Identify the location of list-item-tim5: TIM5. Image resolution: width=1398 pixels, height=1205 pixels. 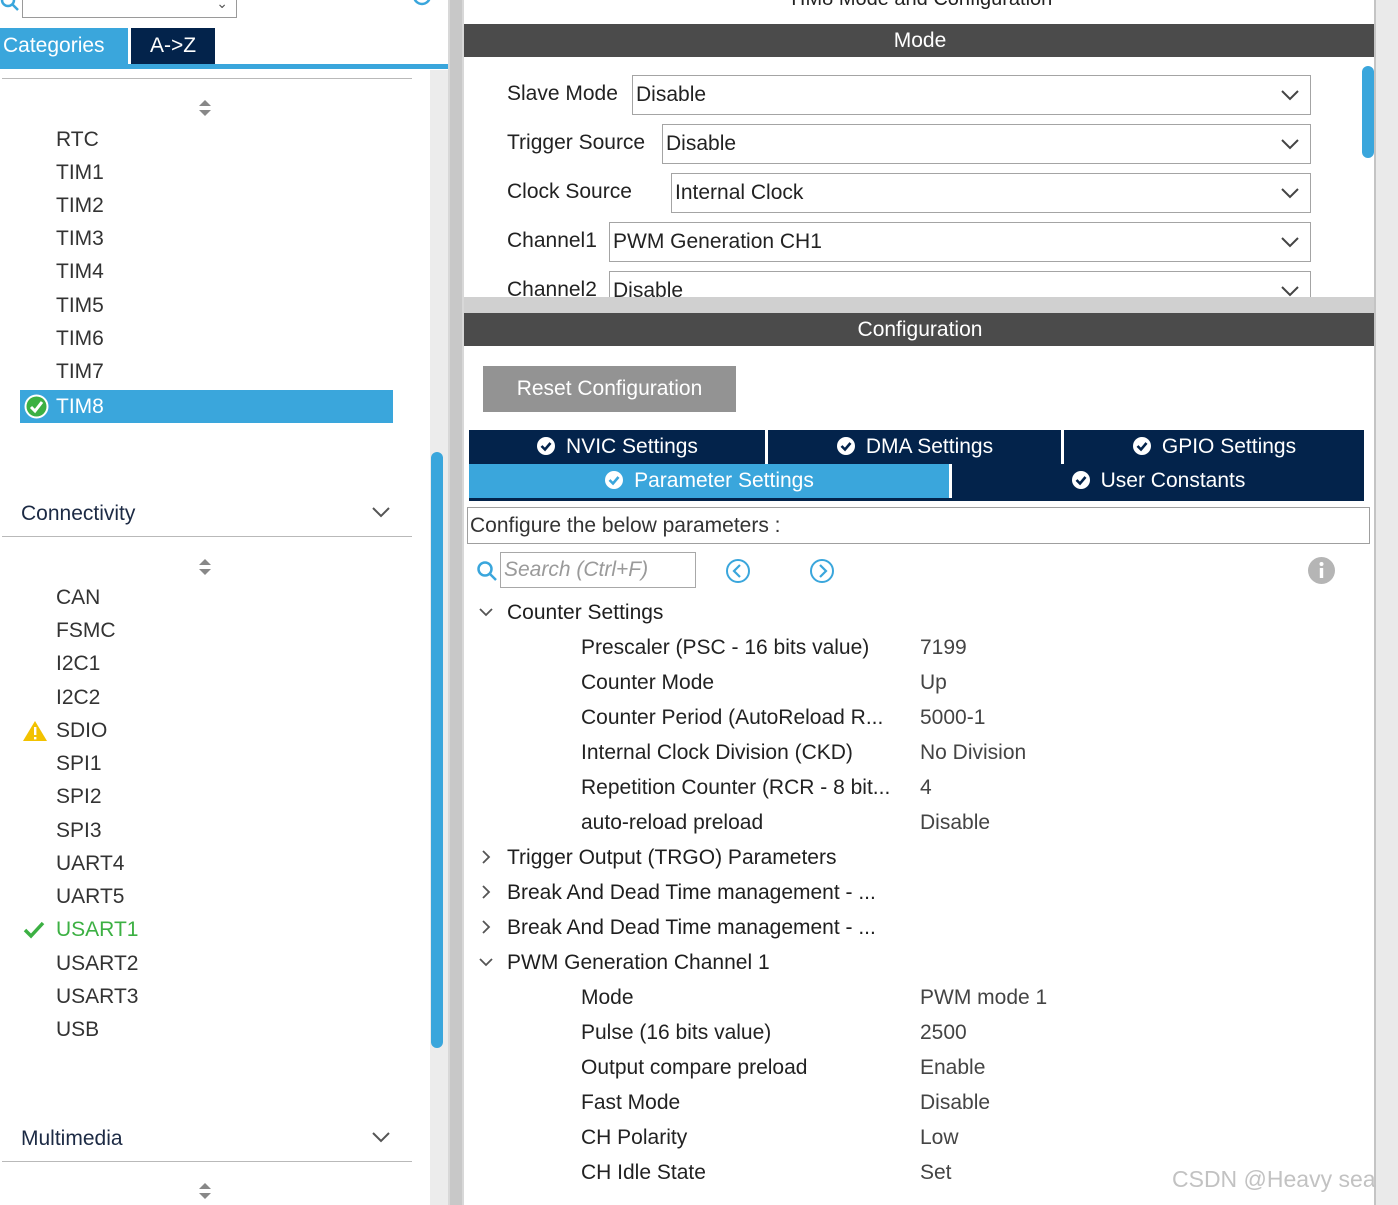
(80, 306).